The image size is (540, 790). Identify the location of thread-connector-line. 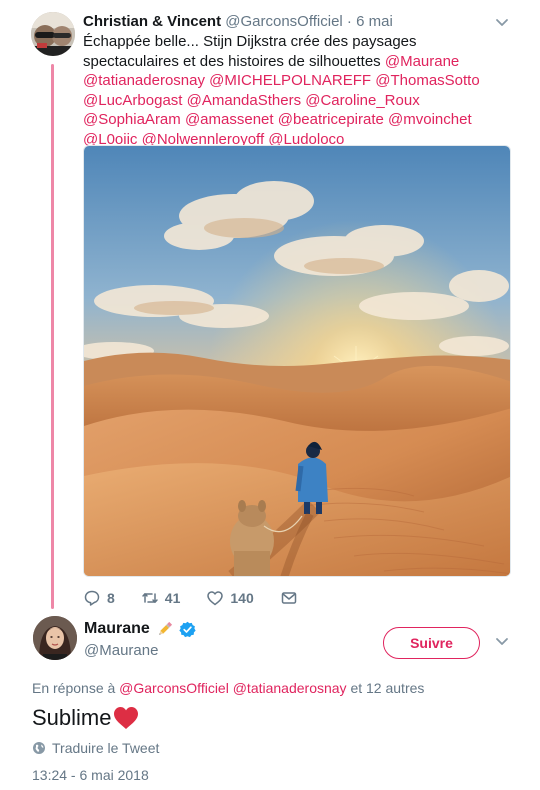
(52, 336).